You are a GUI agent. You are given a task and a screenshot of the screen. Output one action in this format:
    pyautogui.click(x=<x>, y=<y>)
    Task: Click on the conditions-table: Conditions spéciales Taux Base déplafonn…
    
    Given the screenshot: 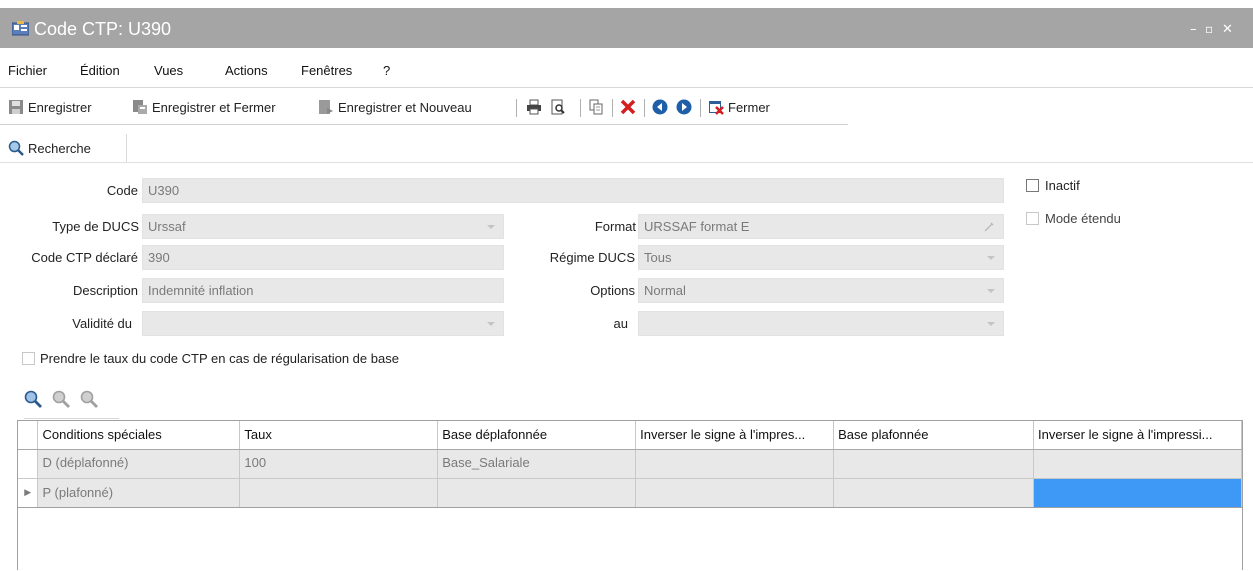 What is the action you would take?
    pyautogui.click(x=630, y=464)
    